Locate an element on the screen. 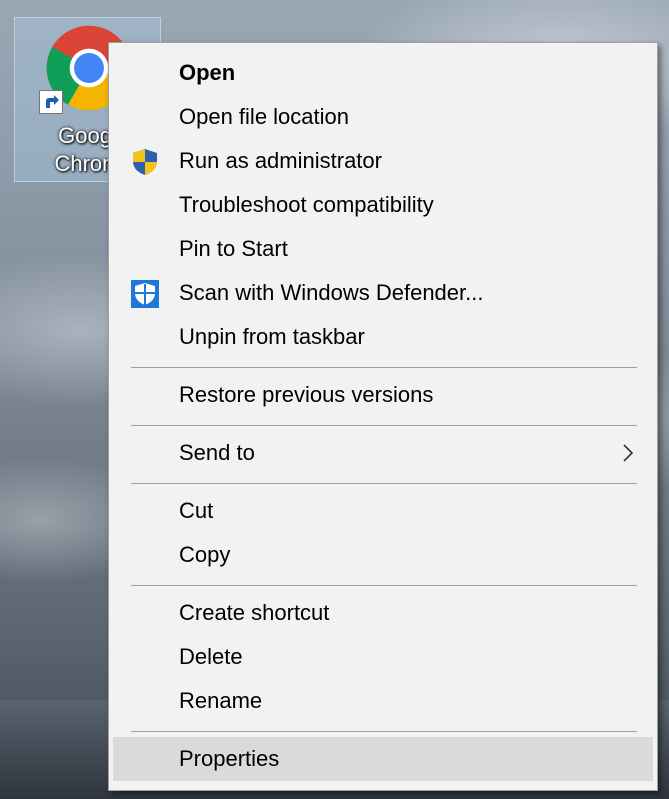 The image size is (669, 799). shortcut-arrow-icon is located at coordinates (51, 102).